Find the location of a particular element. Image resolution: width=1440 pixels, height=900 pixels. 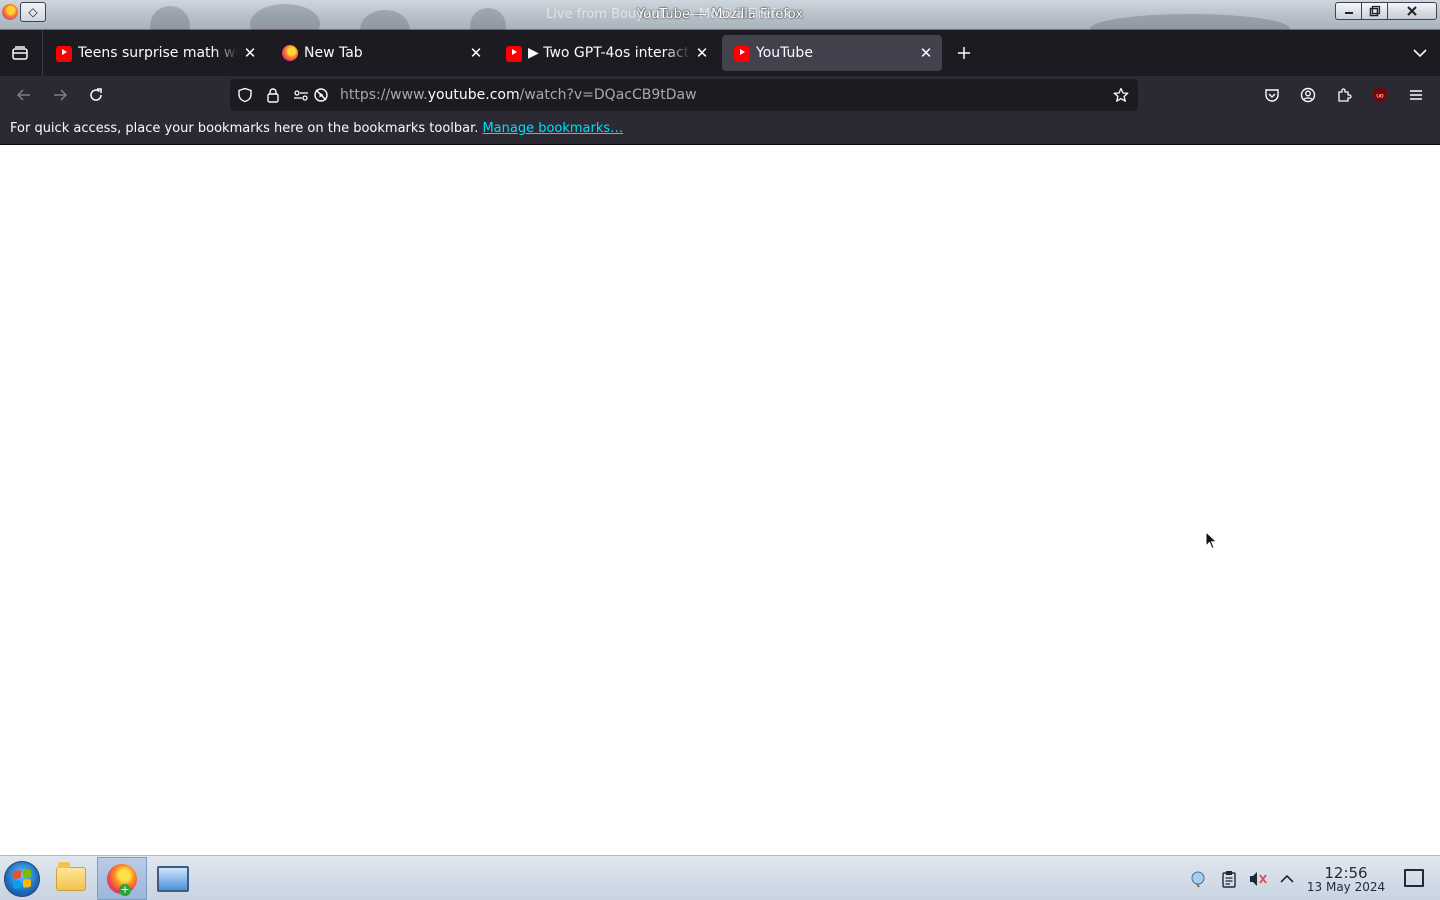

monitor-icon is located at coordinates (173, 878).